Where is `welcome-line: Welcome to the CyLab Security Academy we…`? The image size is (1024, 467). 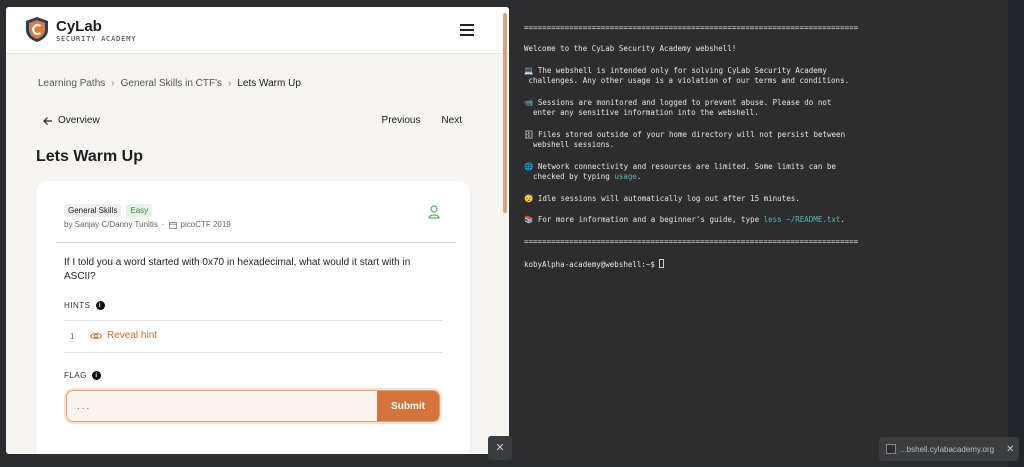
welcome-line: Welcome to the CyLab Security Academy we… is located at coordinates (630, 48).